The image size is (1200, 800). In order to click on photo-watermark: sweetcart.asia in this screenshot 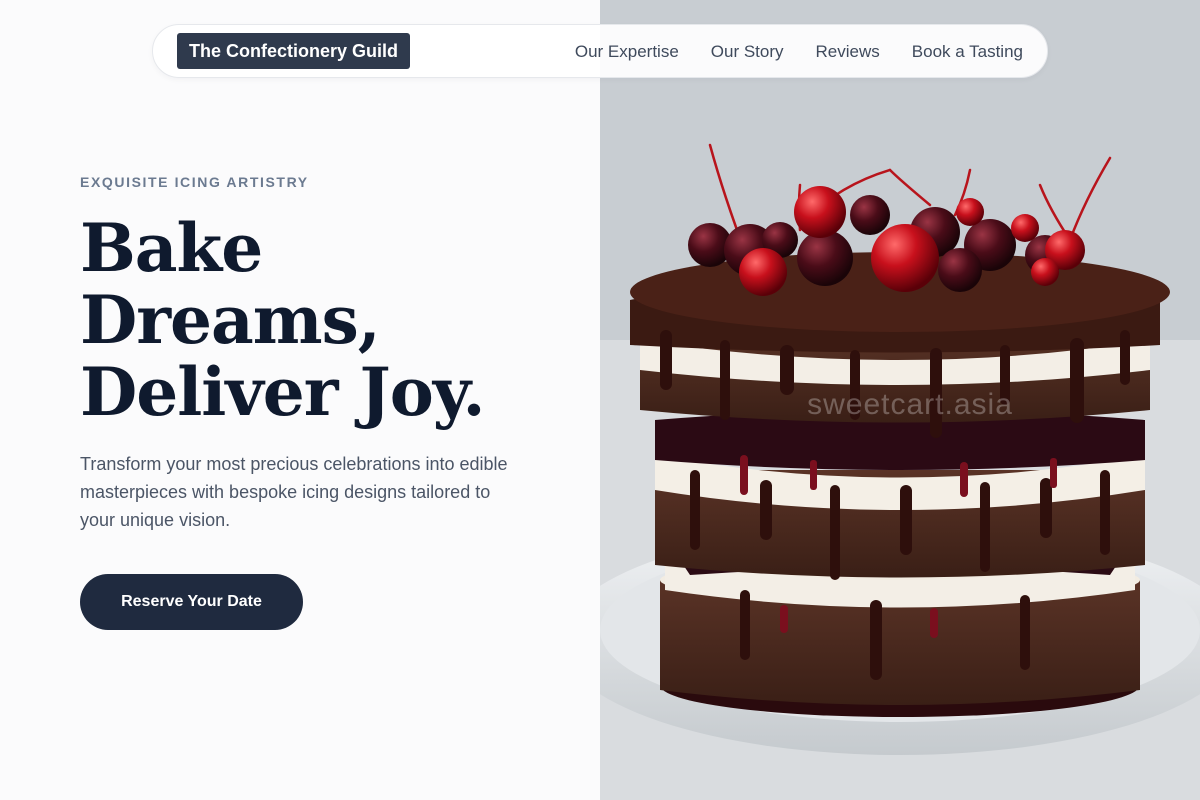, I will do `click(910, 404)`.